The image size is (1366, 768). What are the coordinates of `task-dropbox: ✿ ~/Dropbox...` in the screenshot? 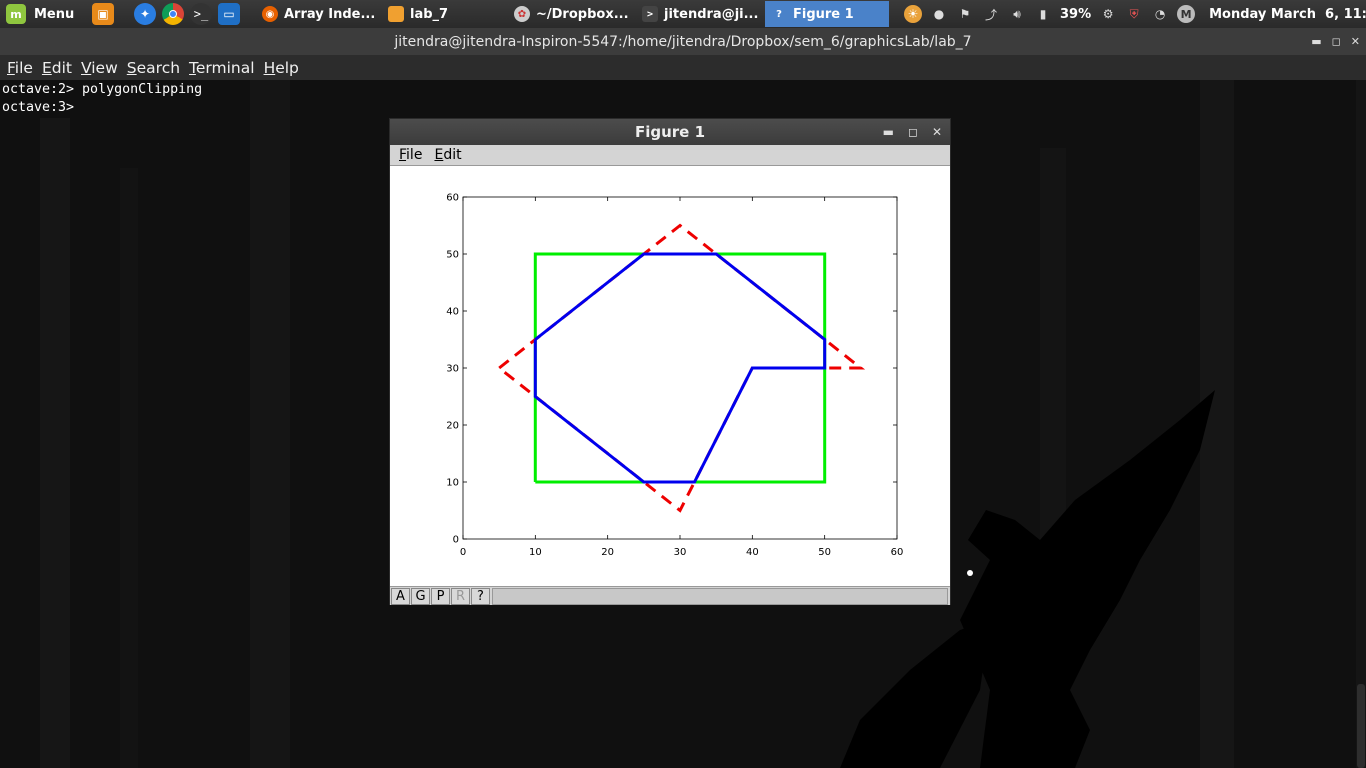 It's located at (570, 14).